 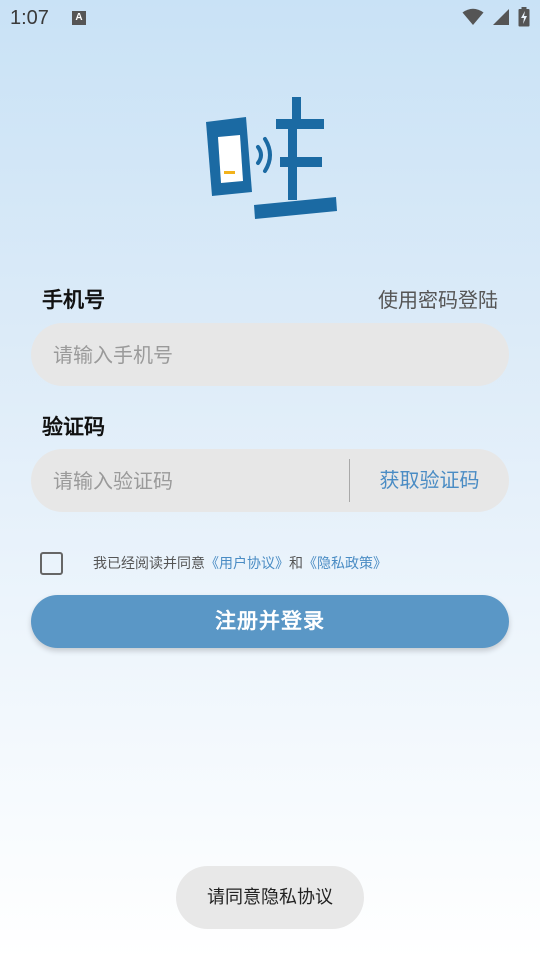 I want to click on status-bar: 1:07 A, so click(x=270, y=18).